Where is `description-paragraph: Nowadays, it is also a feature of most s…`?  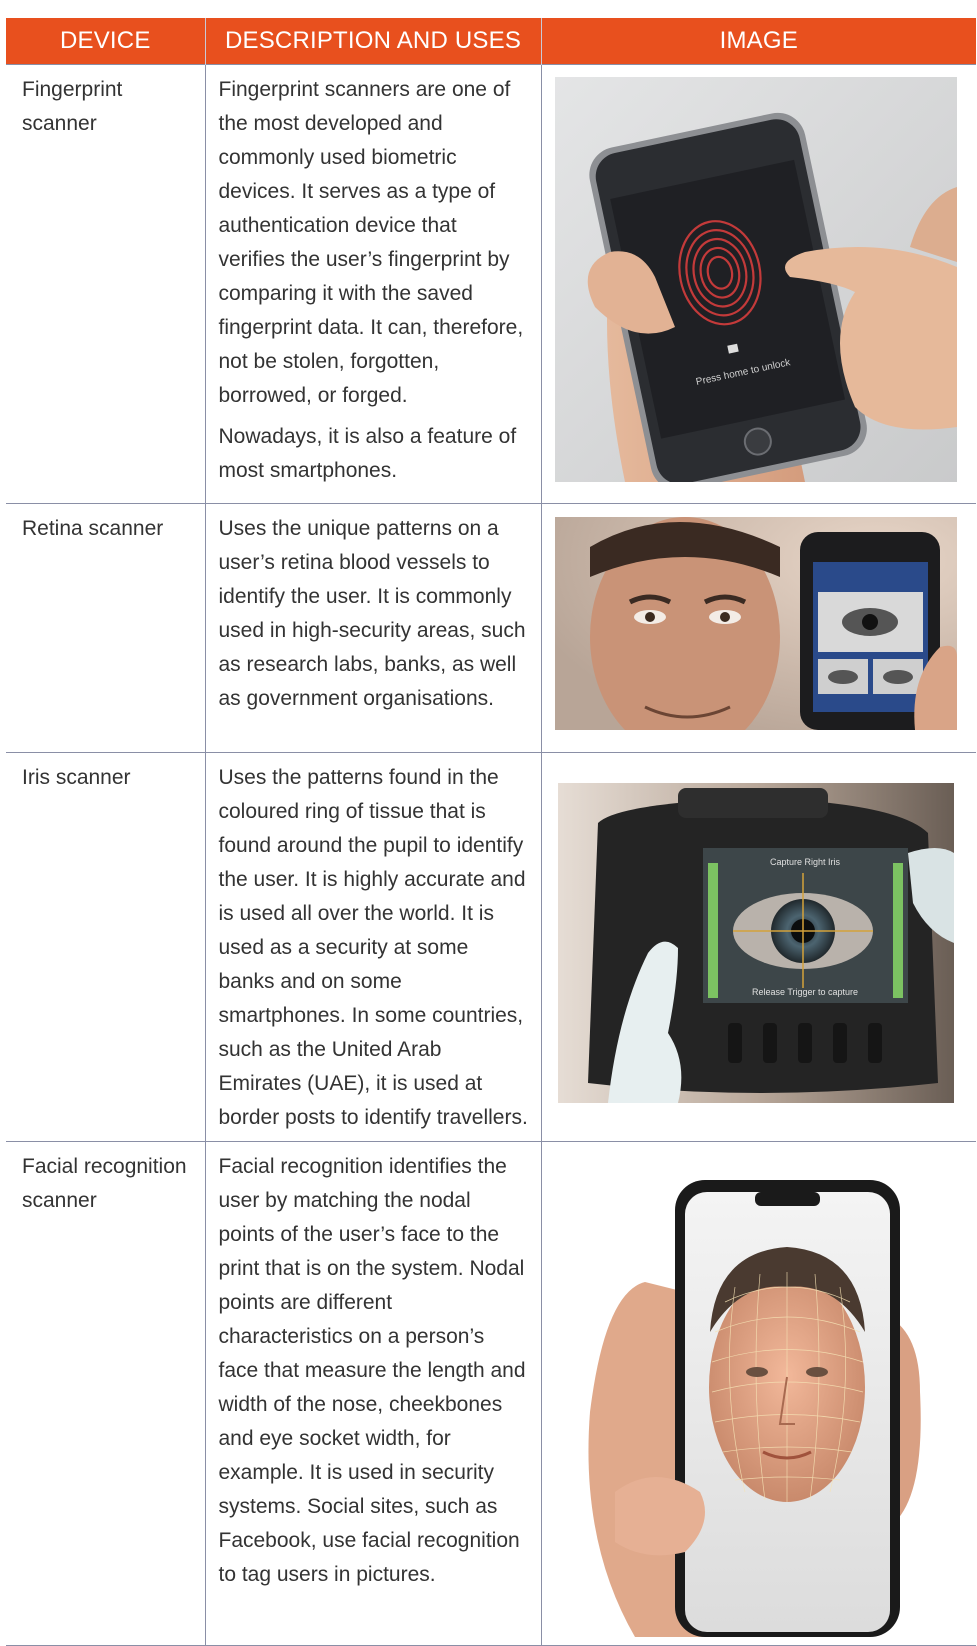 description-paragraph: Nowadays, it is also a feature of most s… is located at coordinates (367, 453).